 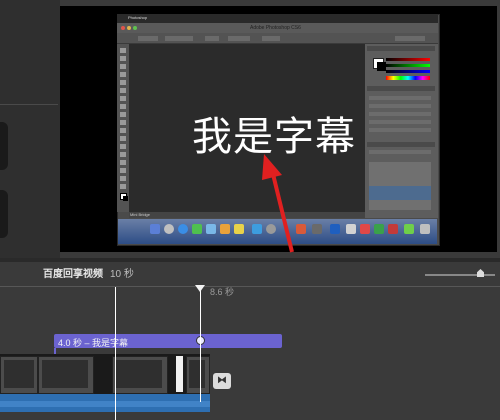 I want to click on mini-bridge-label: Mini Bridge, so click(x=140, y=214).